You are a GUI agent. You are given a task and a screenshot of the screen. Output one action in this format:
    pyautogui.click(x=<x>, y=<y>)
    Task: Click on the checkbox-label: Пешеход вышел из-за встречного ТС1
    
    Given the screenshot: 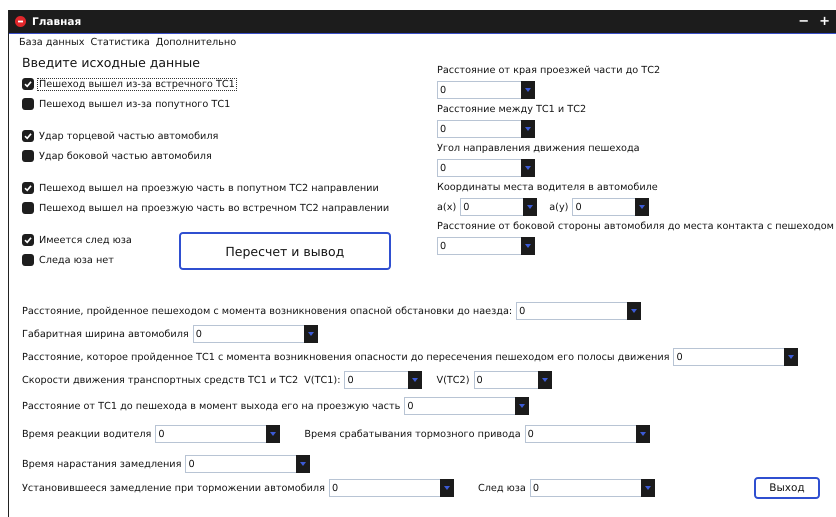 What is the action you would take?
    pyautogui.click(x=137, y=84)
    